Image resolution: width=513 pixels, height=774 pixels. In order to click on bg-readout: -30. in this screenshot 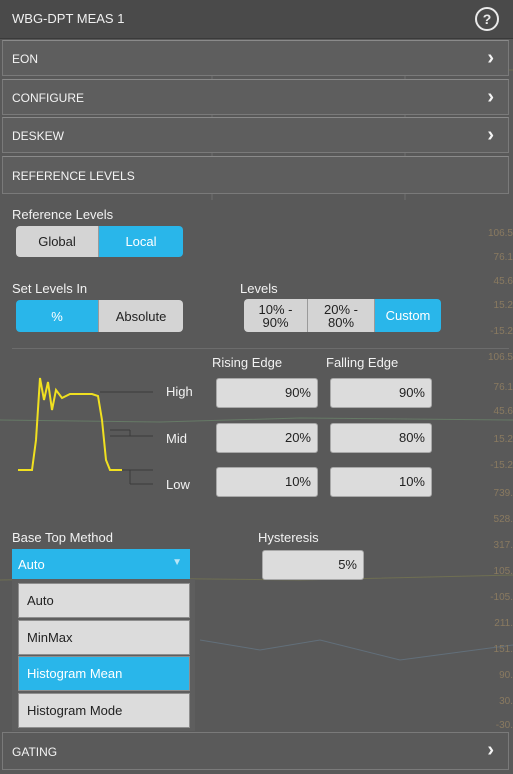, I will do `click(504, 725)`.